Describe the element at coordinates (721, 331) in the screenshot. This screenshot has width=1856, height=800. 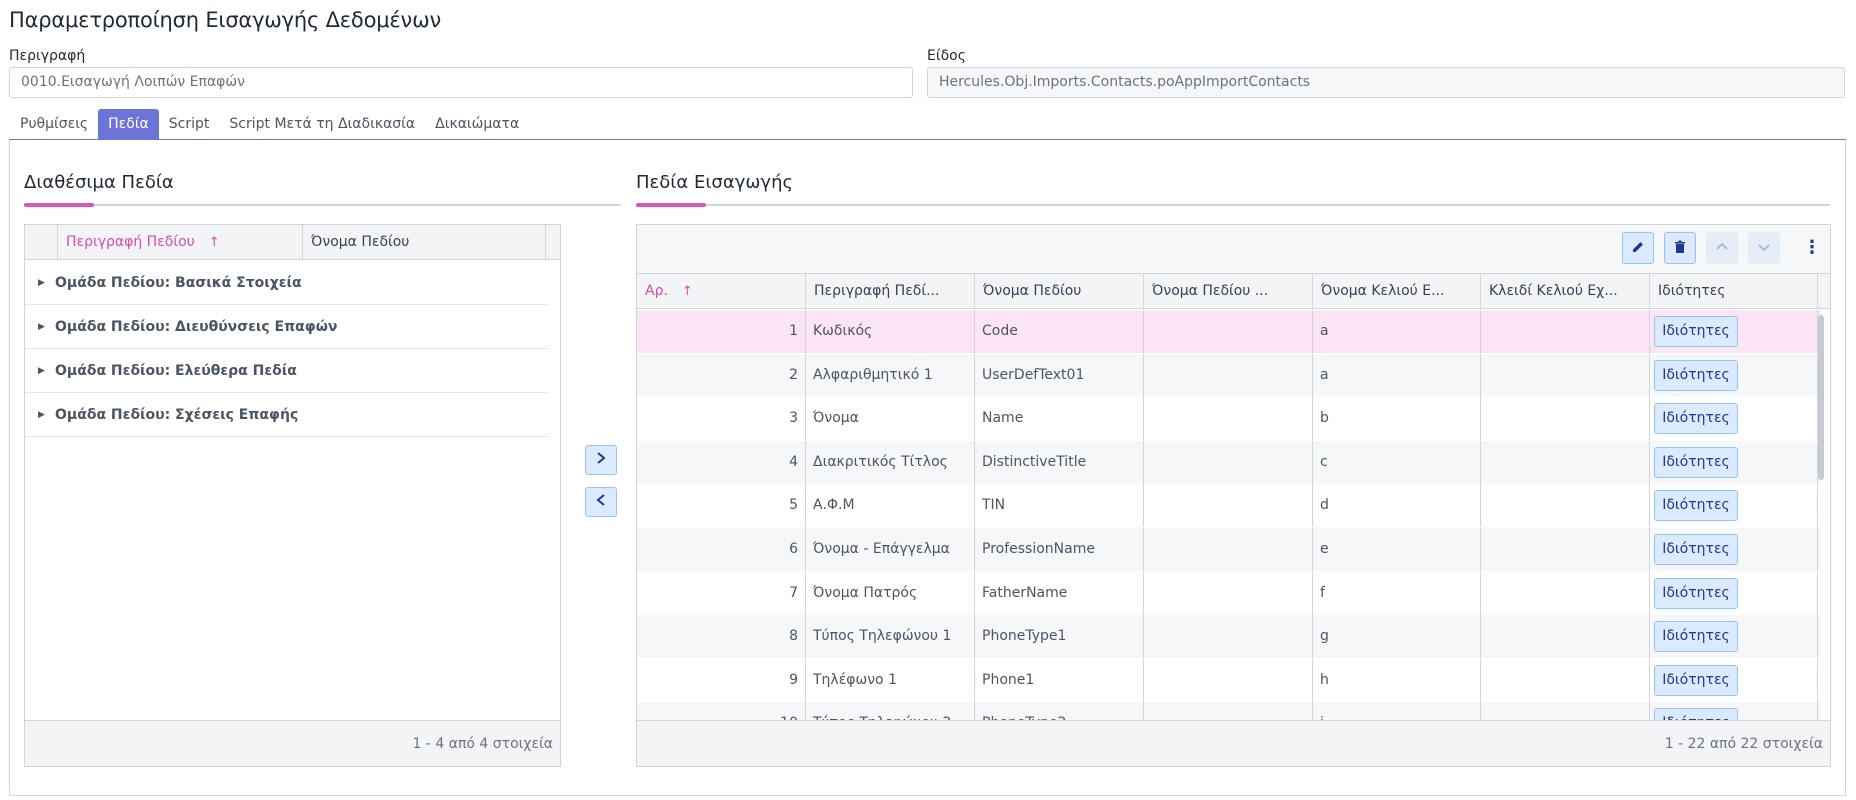
I see `row-number: 1` at that location.